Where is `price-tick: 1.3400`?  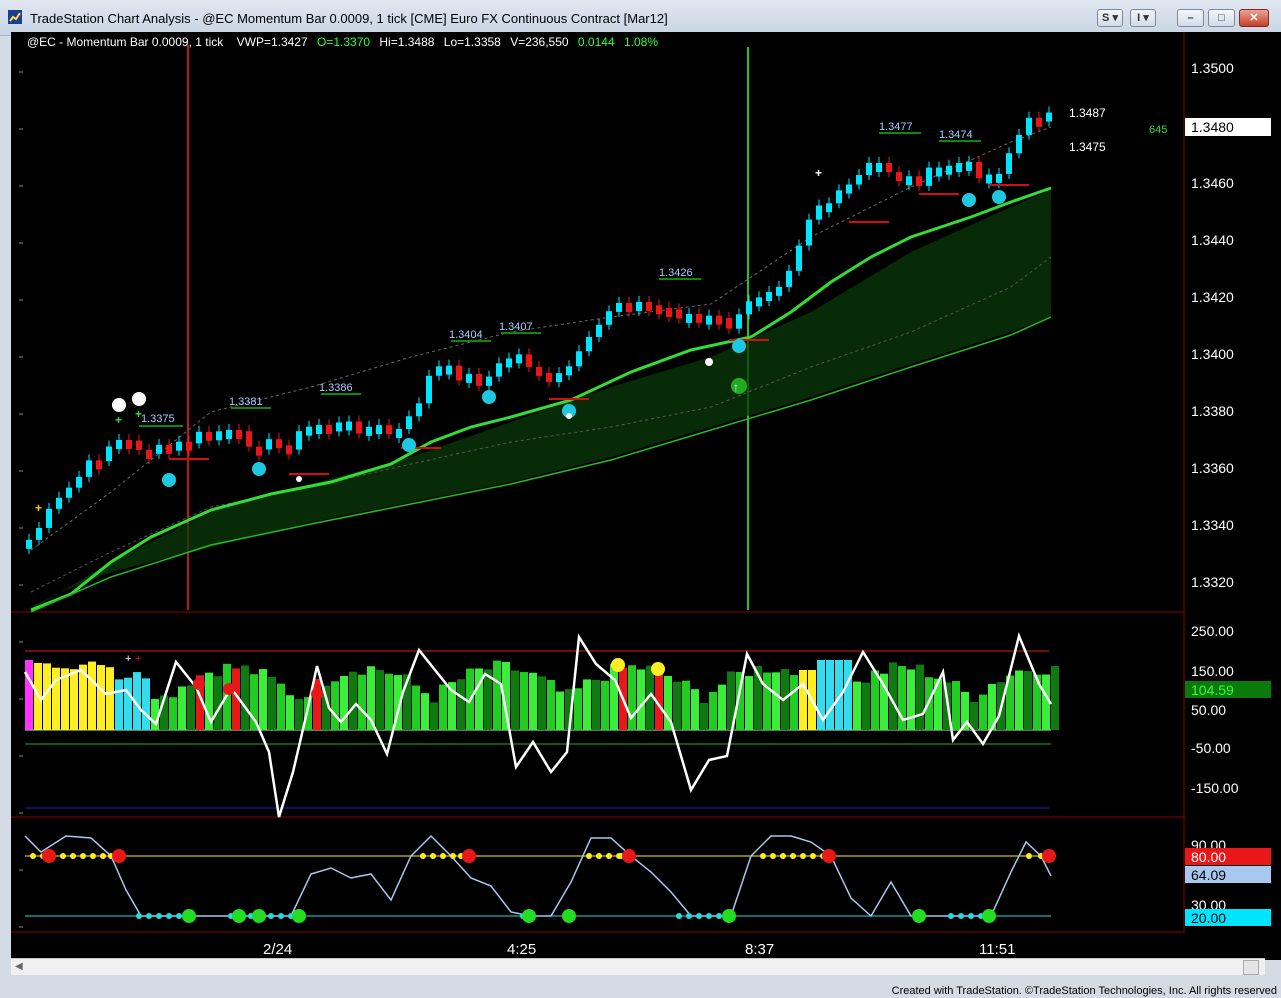
price-tick: 1.3400 is located at coordinates (1212, 354).